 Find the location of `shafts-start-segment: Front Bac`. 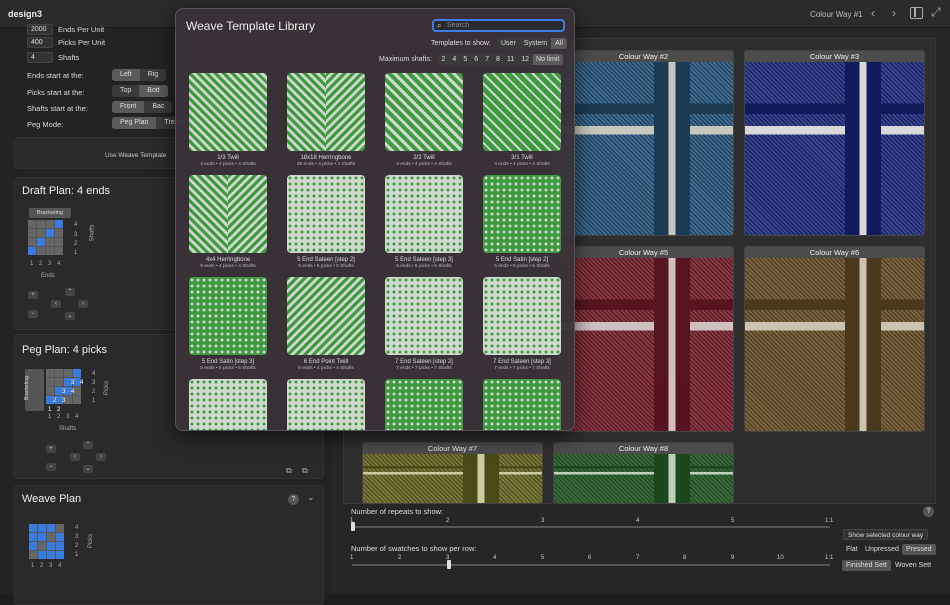

shafts-start-segment: Front Bac is located at coordinates (142, 107).